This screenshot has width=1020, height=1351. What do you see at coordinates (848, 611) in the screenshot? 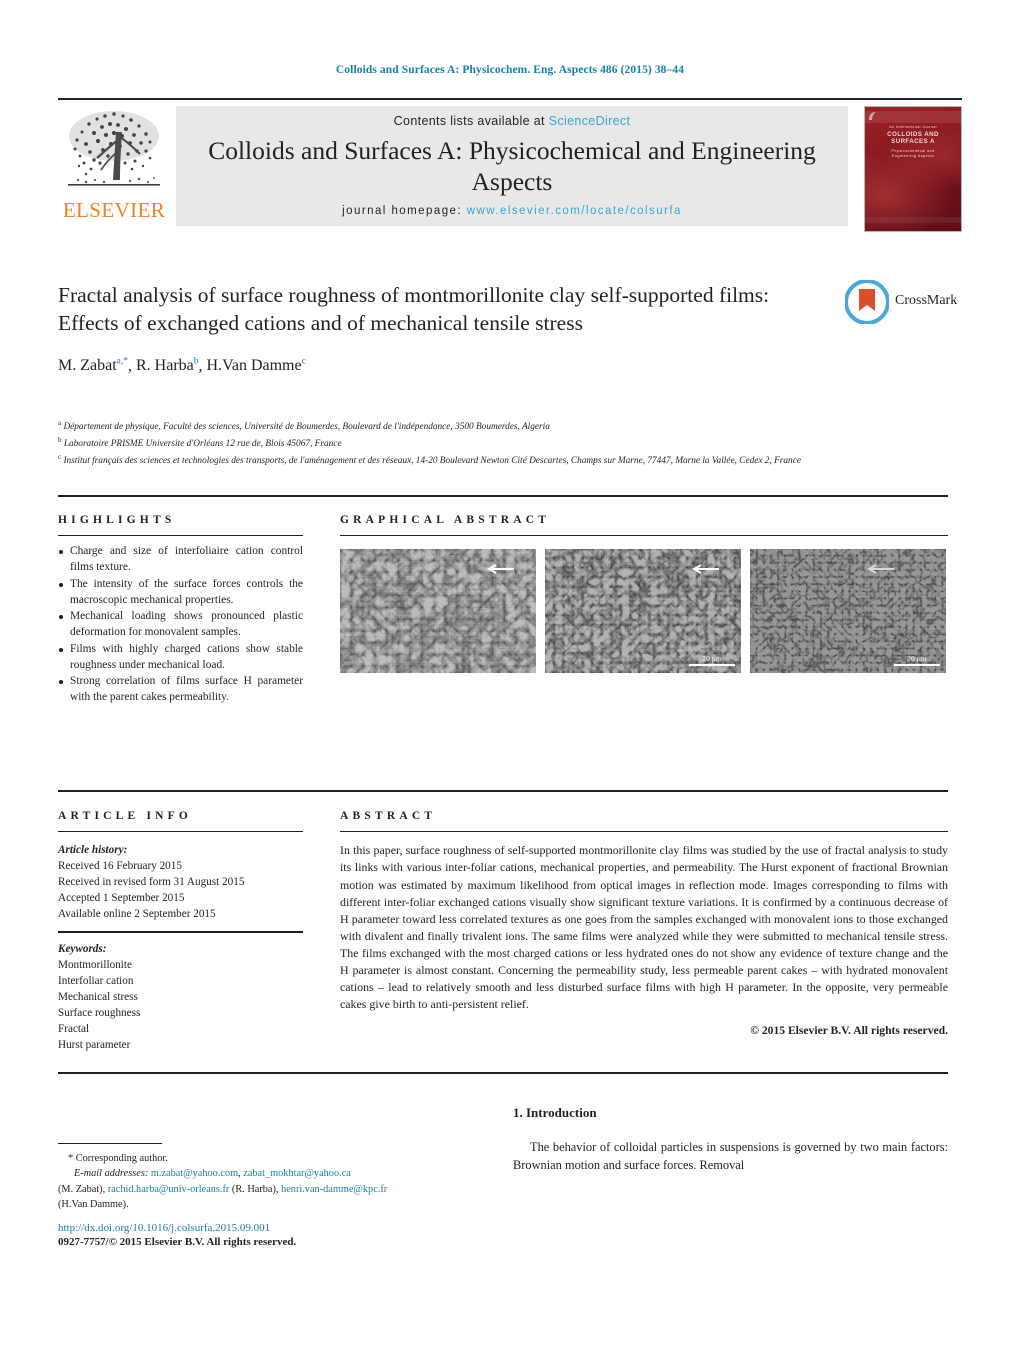
I see `micrograph-3: 20 µm` at bounding box center [848, 611].